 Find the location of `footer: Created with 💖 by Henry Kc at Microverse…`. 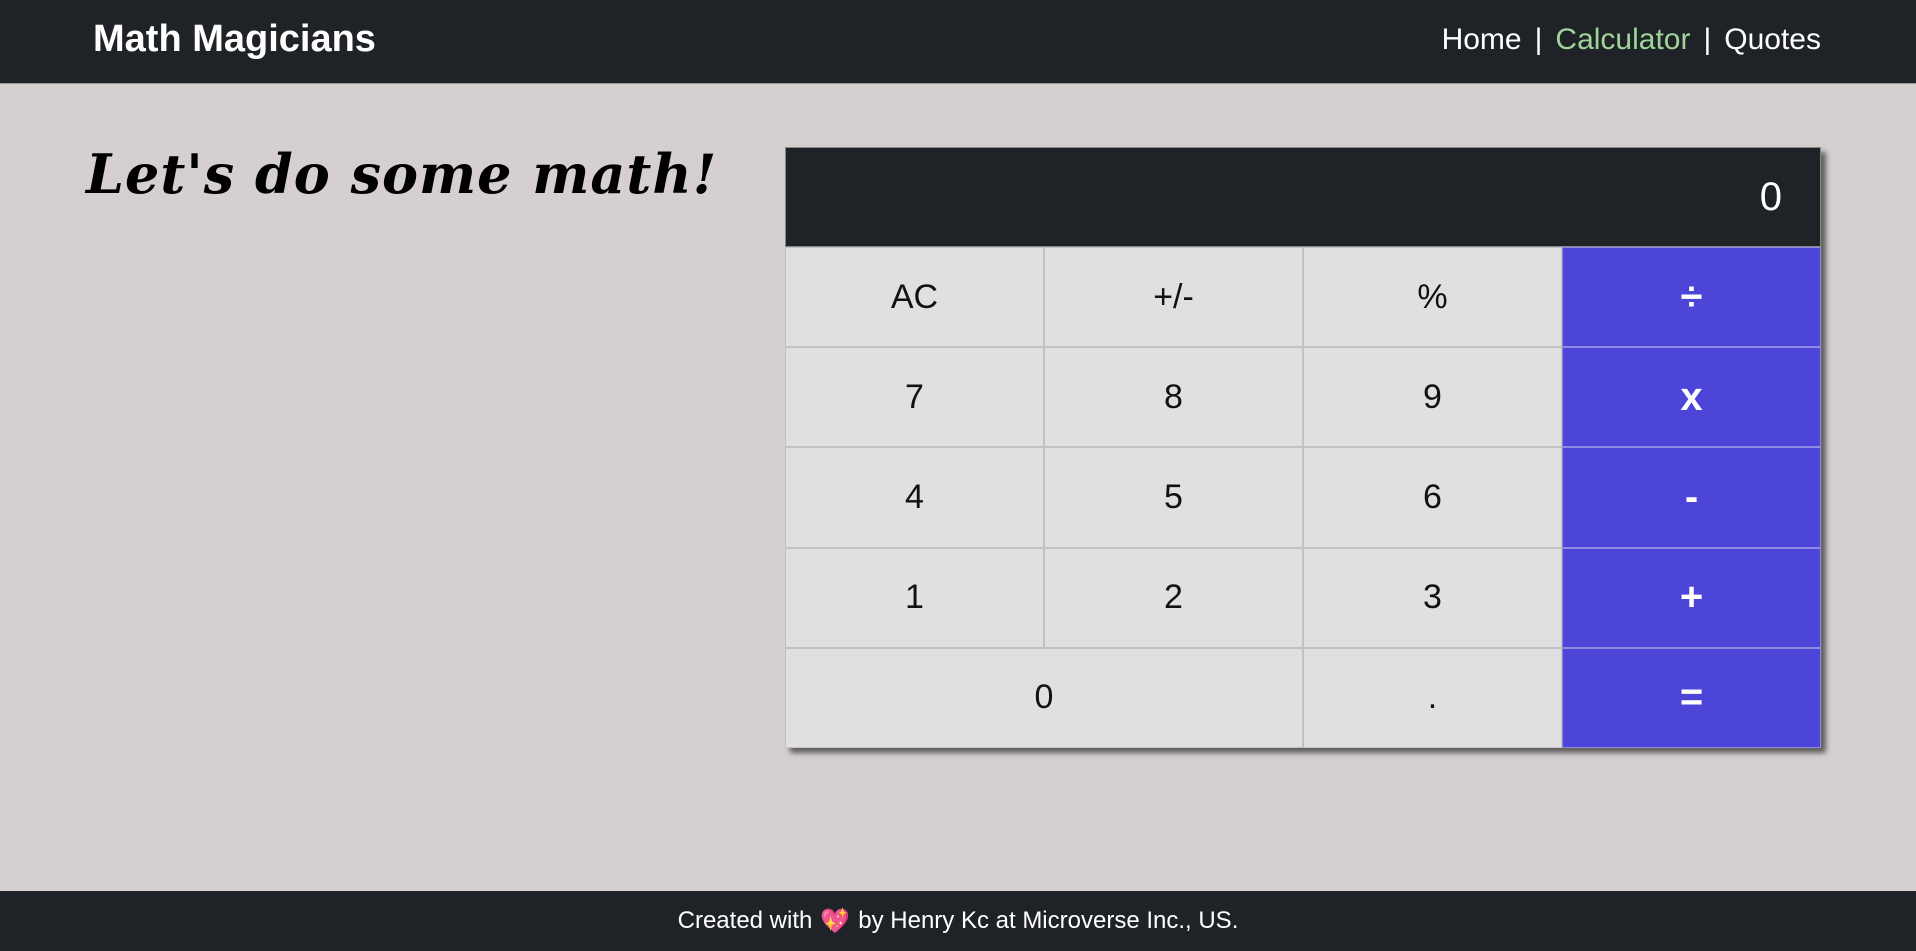

footer: Created with 💖 by Henry Kc at Microverse… is located at coordinates (958, 921).